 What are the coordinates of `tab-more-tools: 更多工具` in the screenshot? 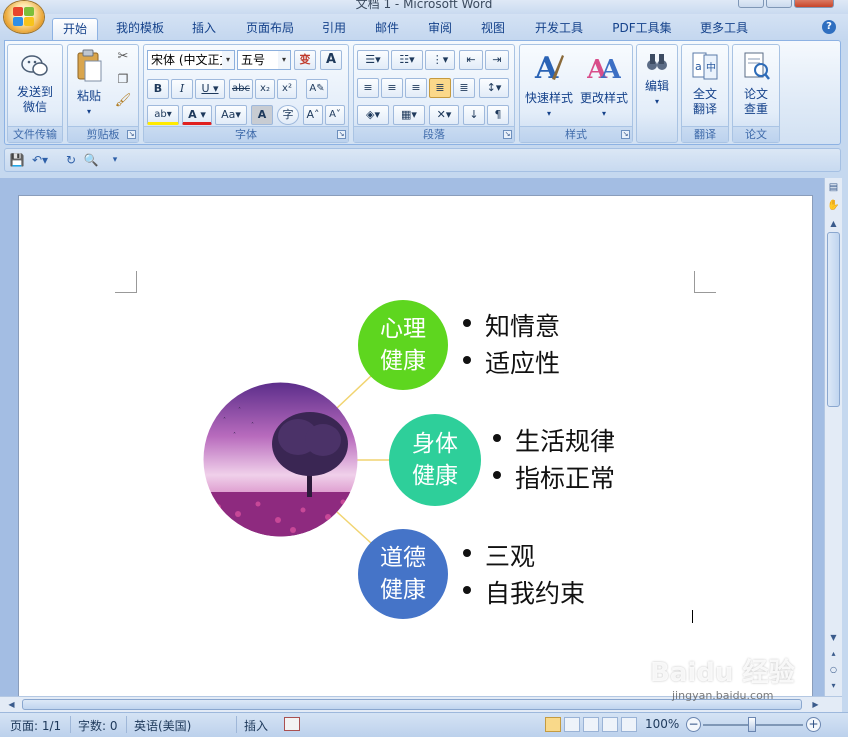 It's located at (724, 29).